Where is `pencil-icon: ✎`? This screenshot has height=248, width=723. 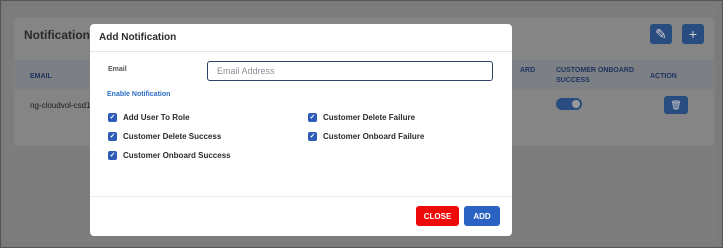
pencil-icon: ✎ is located at coordinates (661, 34).